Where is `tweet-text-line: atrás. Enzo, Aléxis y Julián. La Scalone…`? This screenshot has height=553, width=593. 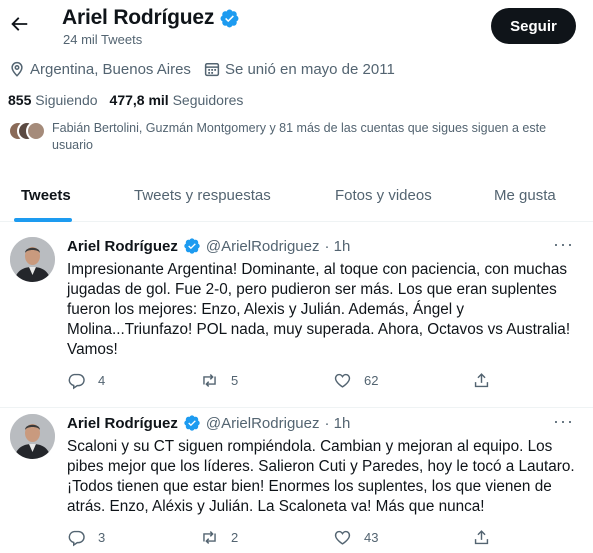 tweet-text-line: atrás. Enzo, Aléxis y Julián. La Scalone… is located at coordinates (276, 506).